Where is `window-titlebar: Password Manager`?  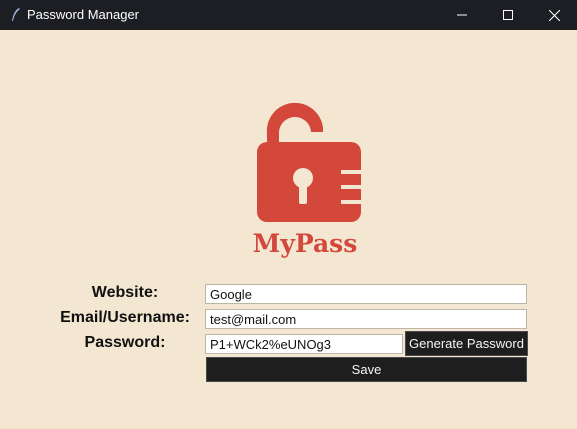
window-titlebar: Password Manager is located at coordinates (288, 15).